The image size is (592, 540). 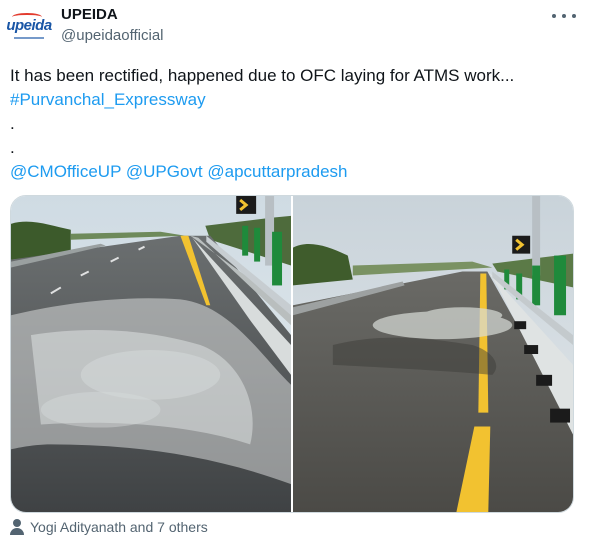 I want to click on account-name: UPEIDA, so click(x=89, y=14).